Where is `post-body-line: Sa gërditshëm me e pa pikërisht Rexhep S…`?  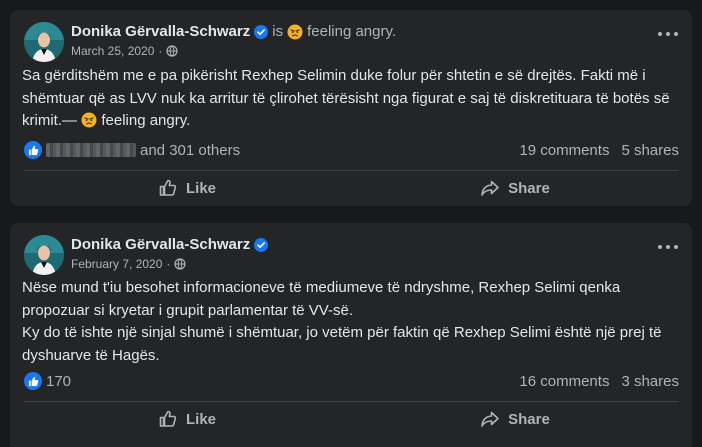 post-body-line: Sa gërditshëm me e pa pikërisht Rexhep S… is located at coordinates (334, 75).